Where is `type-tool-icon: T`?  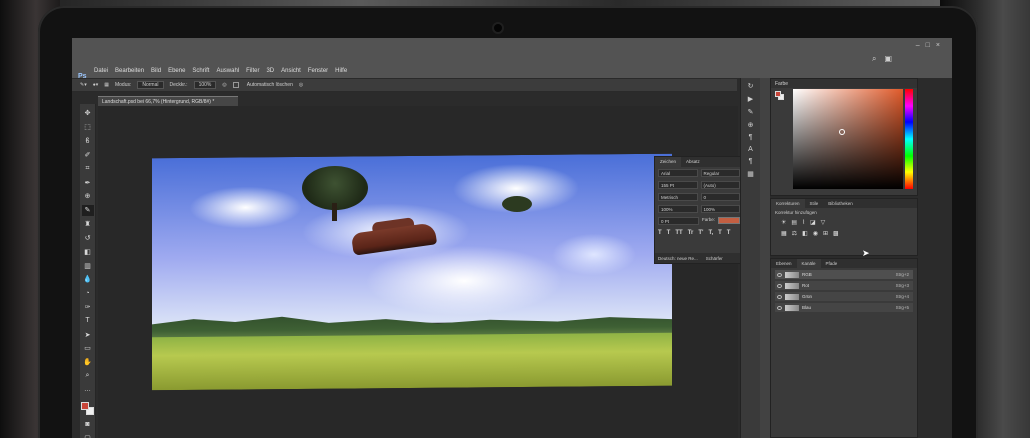
type-tool-icon: T is located at coordinates (88, 320).